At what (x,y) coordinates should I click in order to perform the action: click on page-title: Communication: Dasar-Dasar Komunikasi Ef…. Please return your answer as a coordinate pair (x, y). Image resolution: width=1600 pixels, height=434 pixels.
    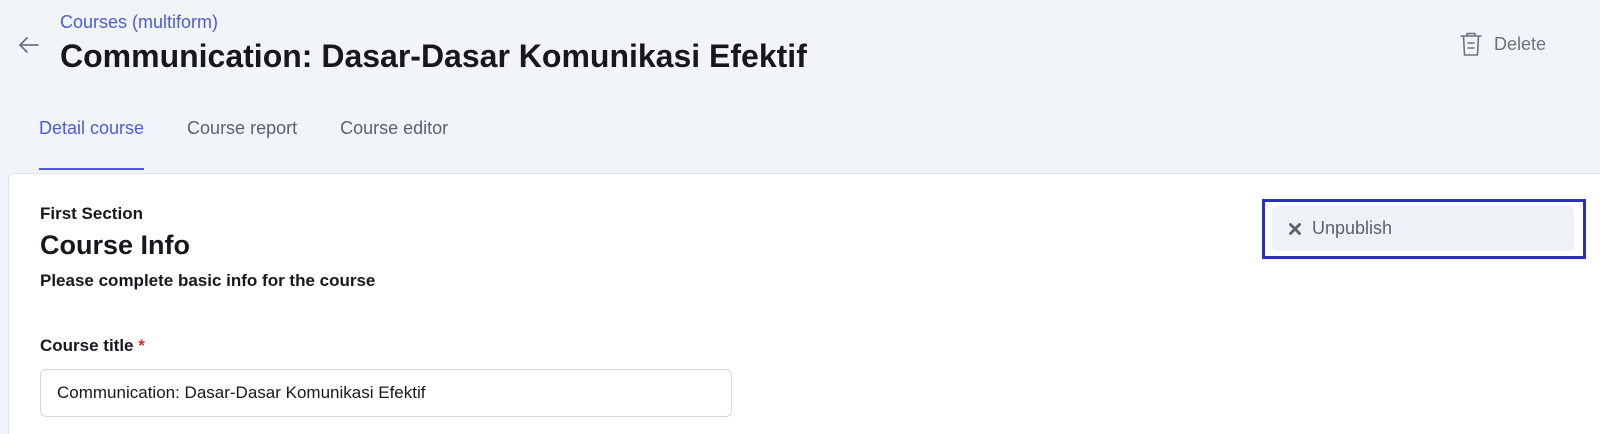
    Looking at the image, I should click on (433, 56).